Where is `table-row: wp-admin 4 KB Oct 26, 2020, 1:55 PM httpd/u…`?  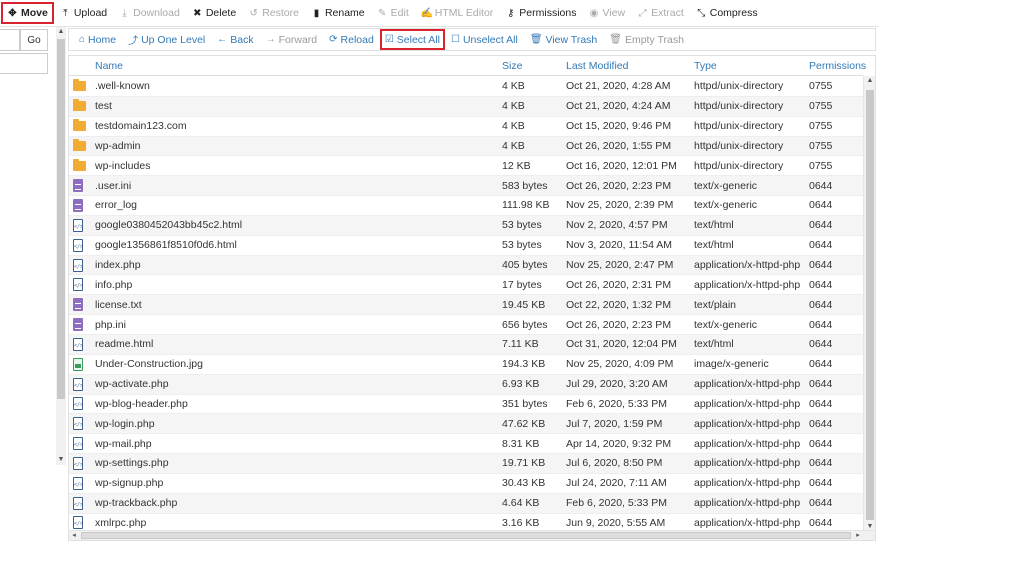 table-row: wp-admin 4 KB Oct 26, 2020, 1:55 PM httpd/u… is located at coordinates (466, 146).